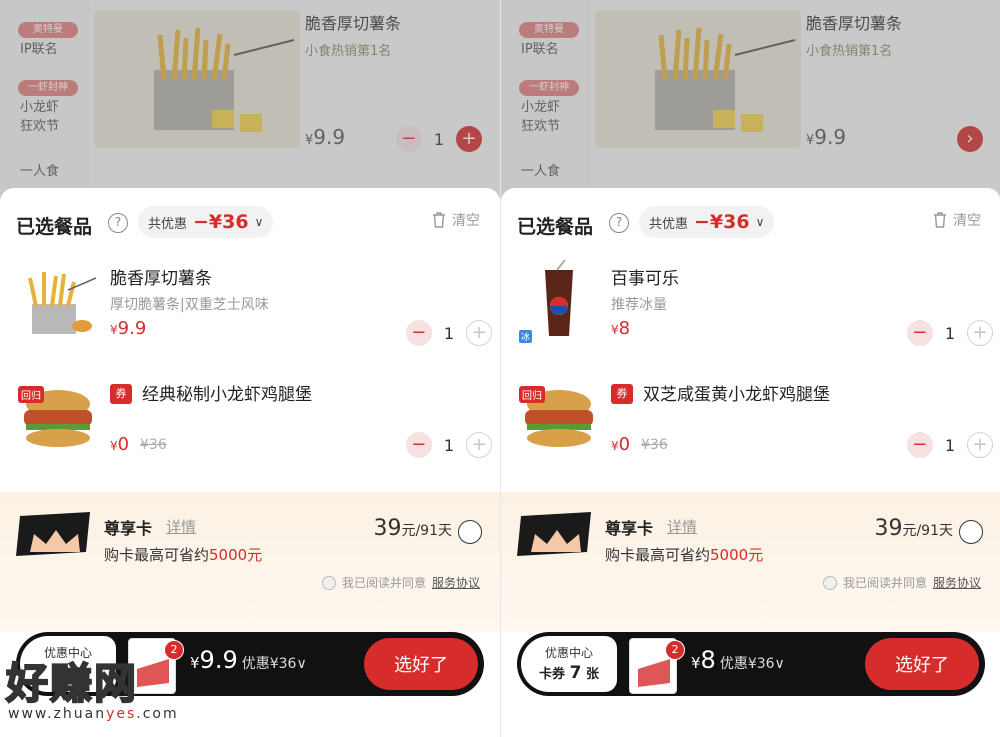 This screenshot has width=1000, height=737. Describe the element at coordinates (559, 300) in the screenshot. I see `cola-image` at that location.